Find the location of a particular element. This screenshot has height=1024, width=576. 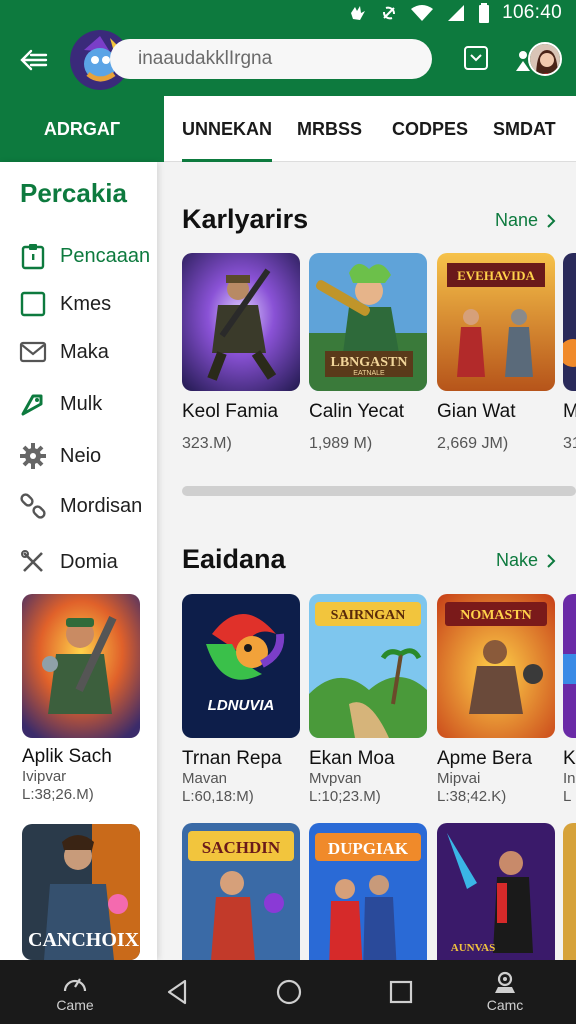

sidebar-item-kmes: Kmes is located at coordinates (86, 304).